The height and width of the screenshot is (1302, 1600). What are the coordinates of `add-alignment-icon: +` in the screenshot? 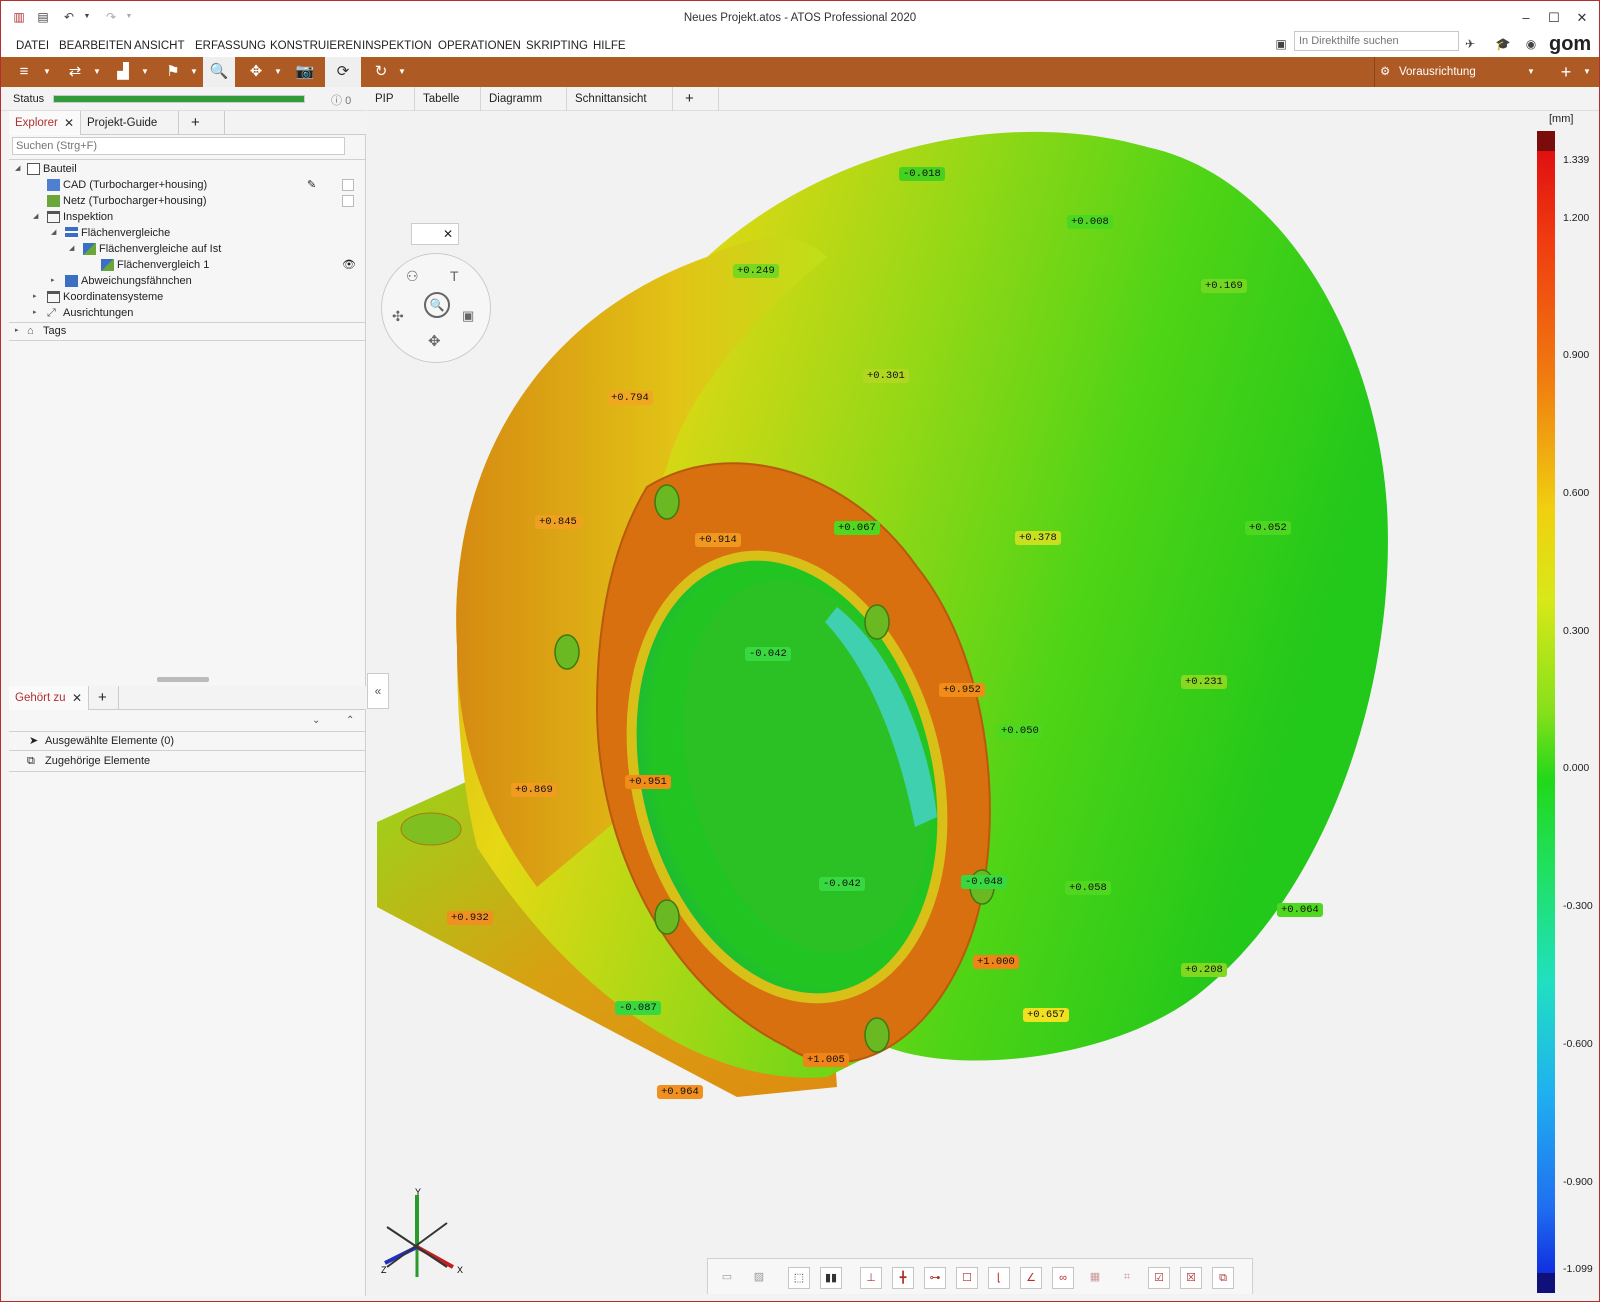 It's located at (1566, 72).